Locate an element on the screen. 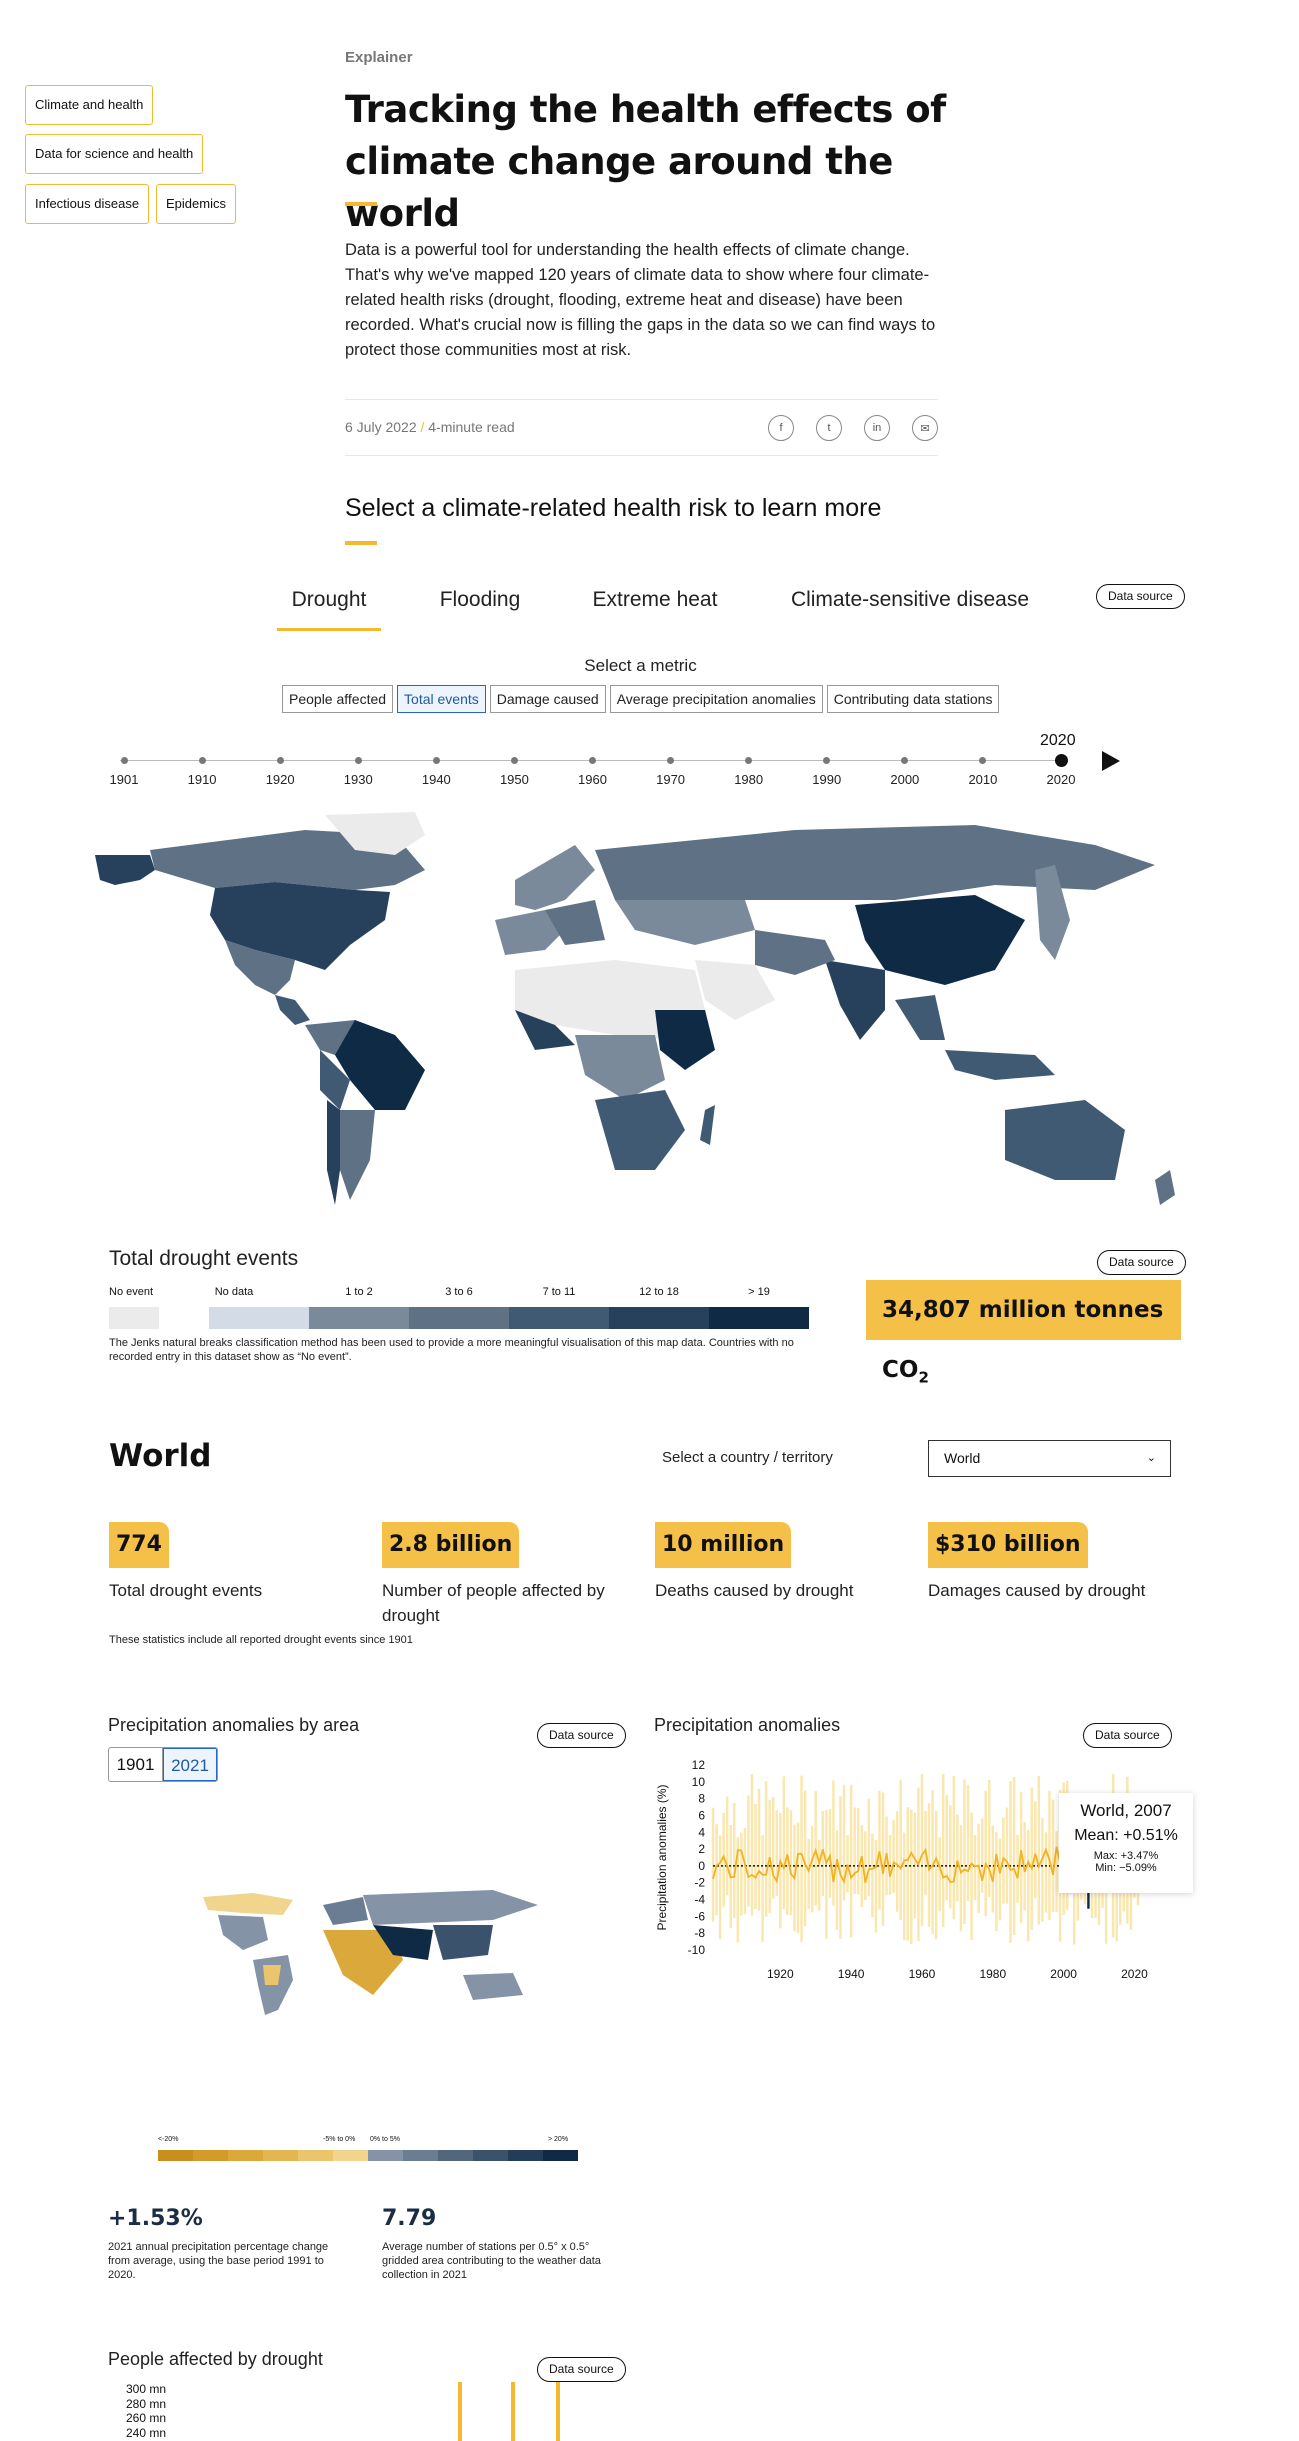 This screenshot has width=1299, height=2441. timeline-year-label: 1940 is located at coordinates (436, 779).